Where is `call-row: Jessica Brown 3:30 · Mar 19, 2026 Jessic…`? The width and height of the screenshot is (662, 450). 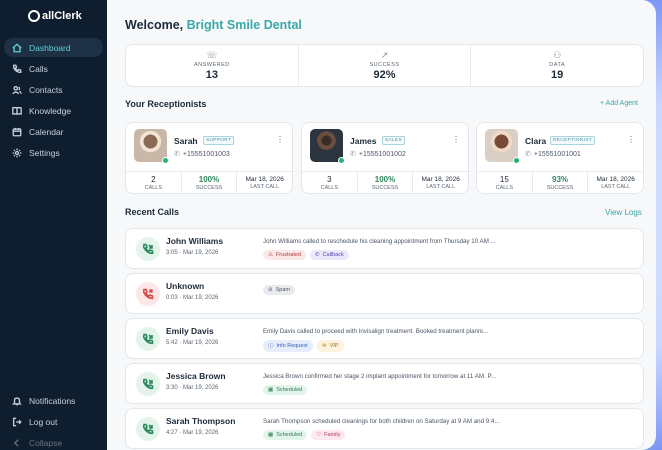 call-row: Jessica Brown 3:30 · Mar 19, 2026 Jessic… is located at coordinates (384, 383).